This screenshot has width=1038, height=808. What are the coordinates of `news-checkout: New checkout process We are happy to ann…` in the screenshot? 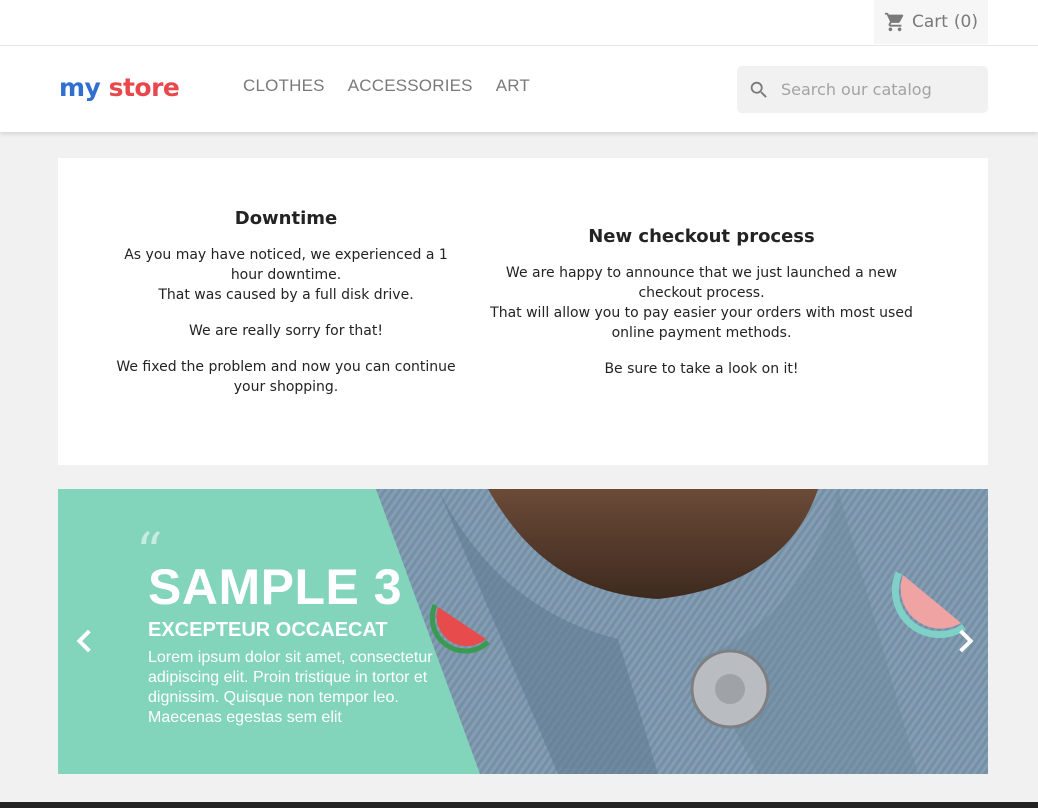 It's located at (701, 310).